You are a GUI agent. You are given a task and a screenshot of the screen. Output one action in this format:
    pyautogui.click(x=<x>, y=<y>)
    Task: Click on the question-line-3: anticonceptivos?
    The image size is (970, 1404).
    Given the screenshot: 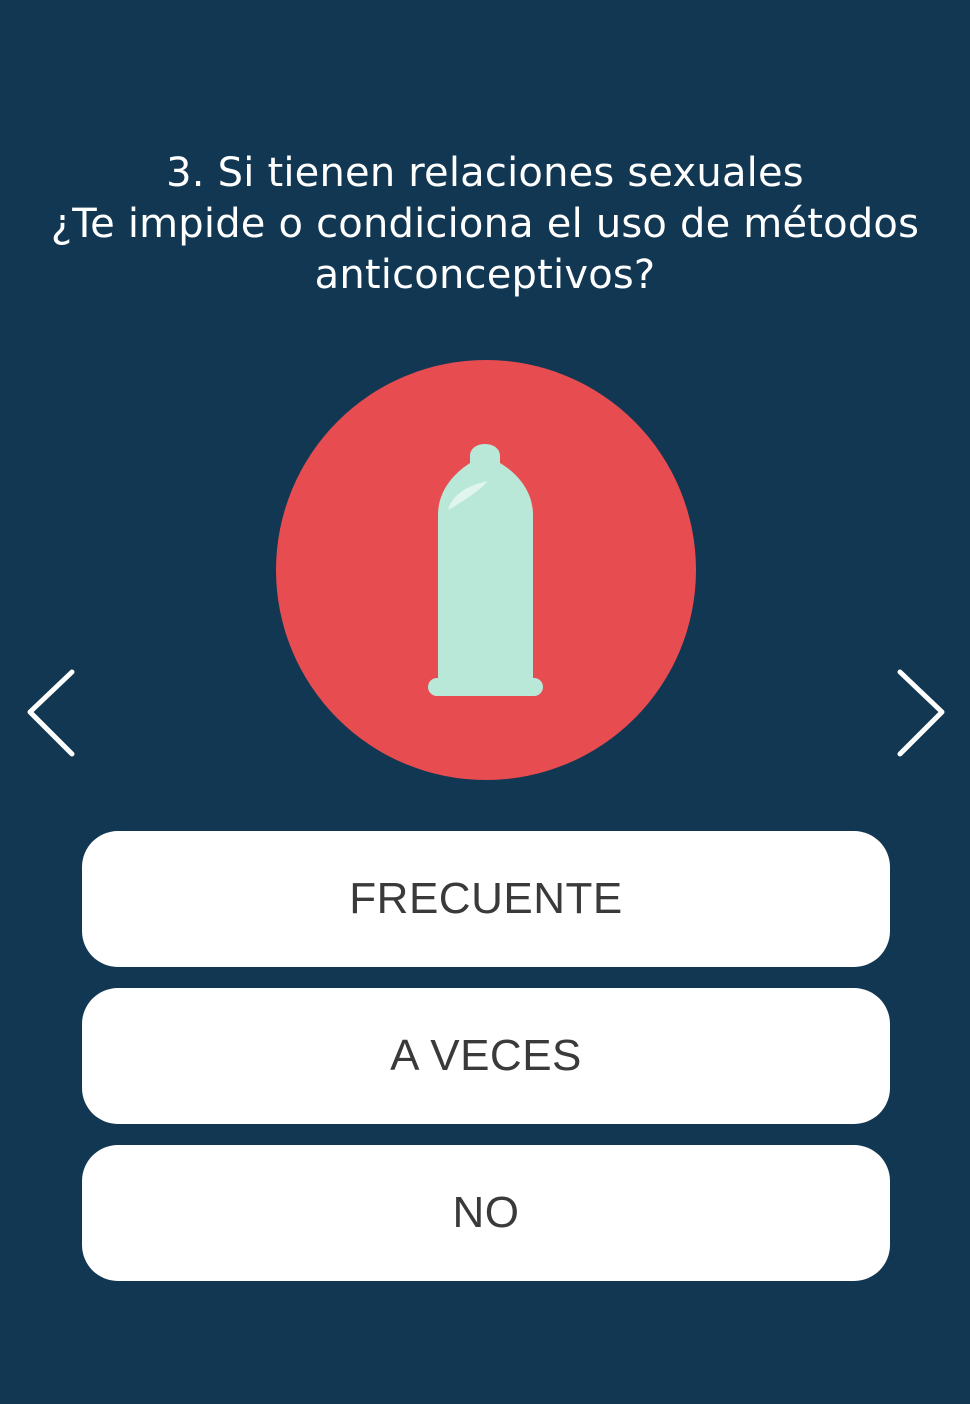 What is the action you would take?
    pyautogui.click(x=485, y=275)
    